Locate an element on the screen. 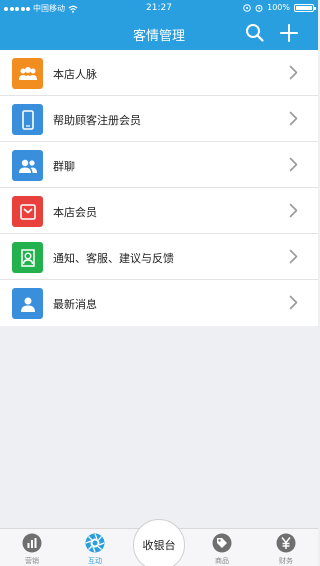  status-bar: 中国移动 21:27 100% is located at coordinates (159, 8).